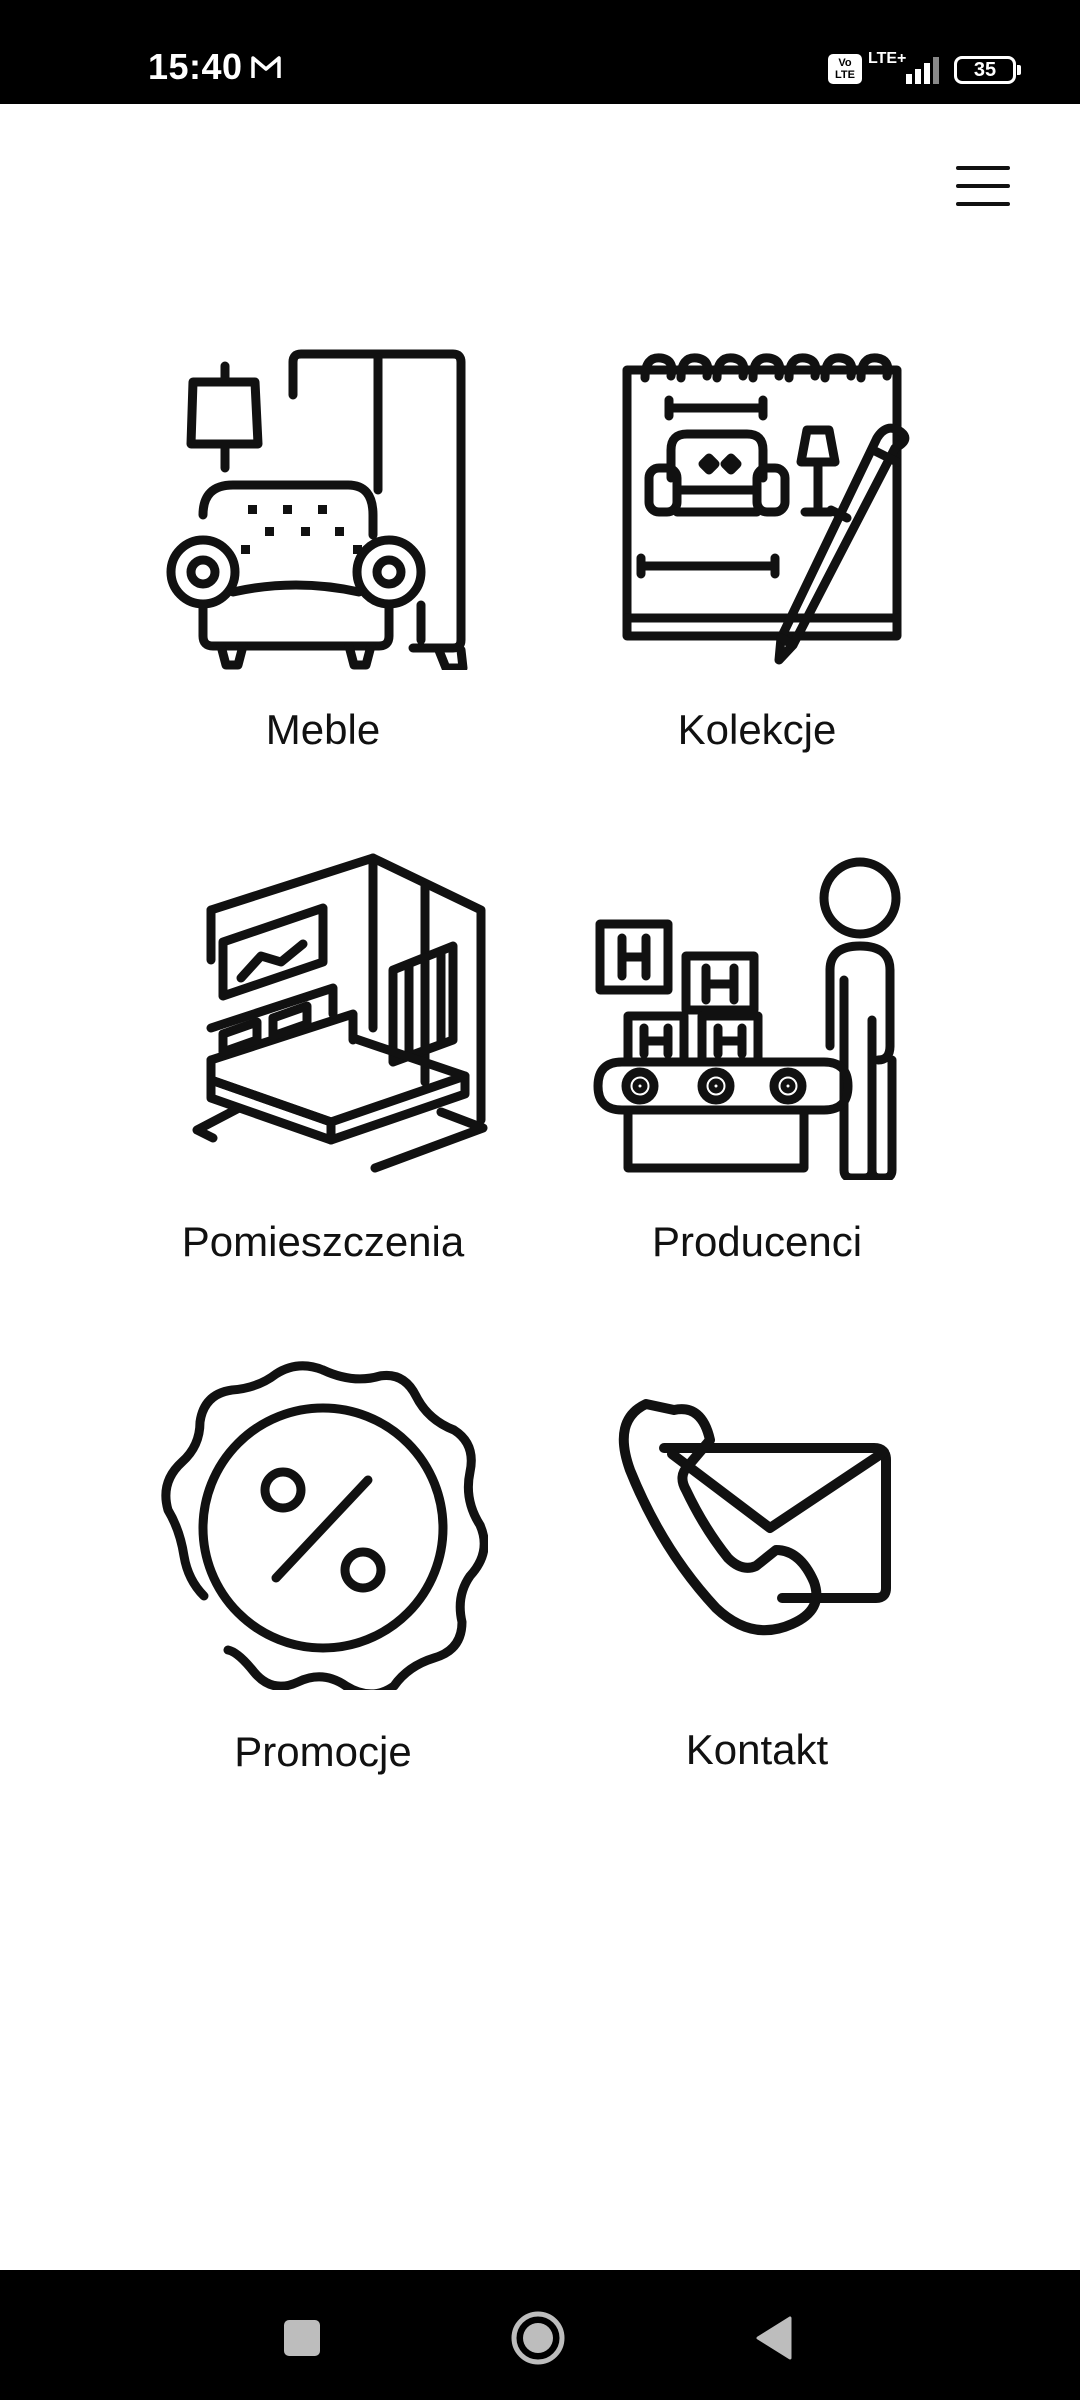  What do you see at coordinates (323, 729) in the screenshot?
I see `tile-label-meble: Meble` at bounding box center [323, 729].